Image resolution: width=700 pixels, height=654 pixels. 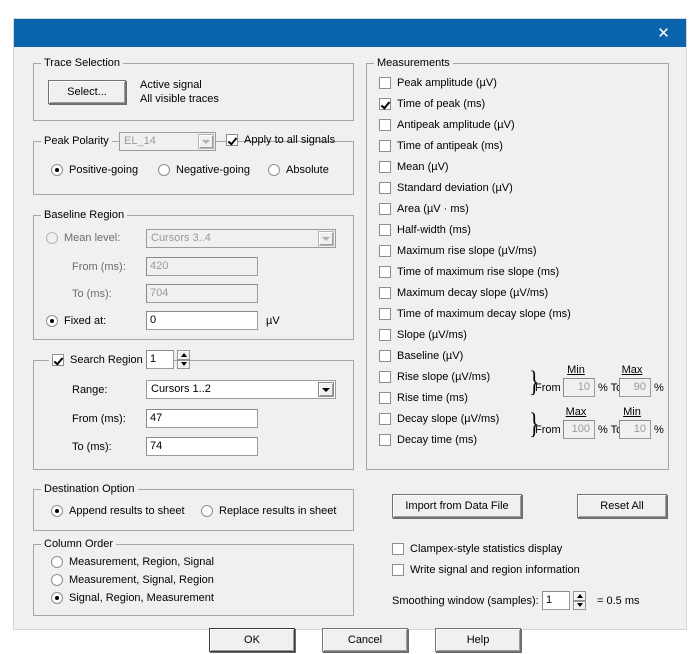 What do you see at coordinates (635, 387) in the screenshot?
I see `rise-to-input: 90` at bounding box center [635, 387].